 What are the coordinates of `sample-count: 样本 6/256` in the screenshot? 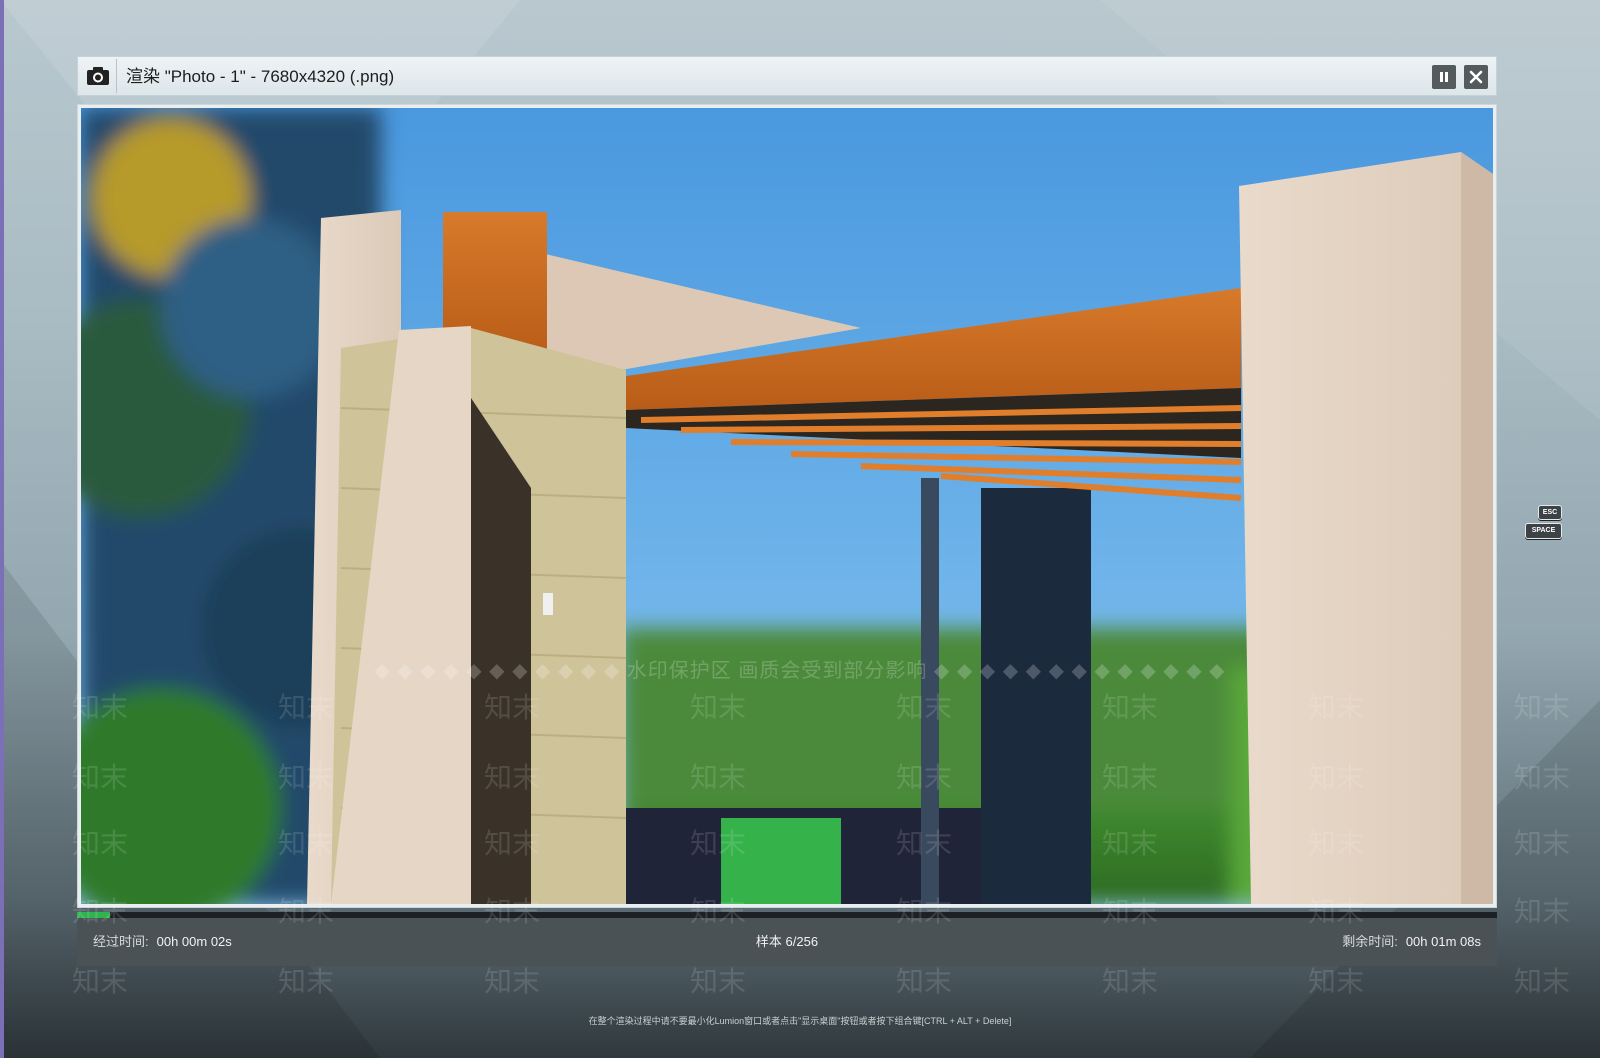 It's located at (787, 941).